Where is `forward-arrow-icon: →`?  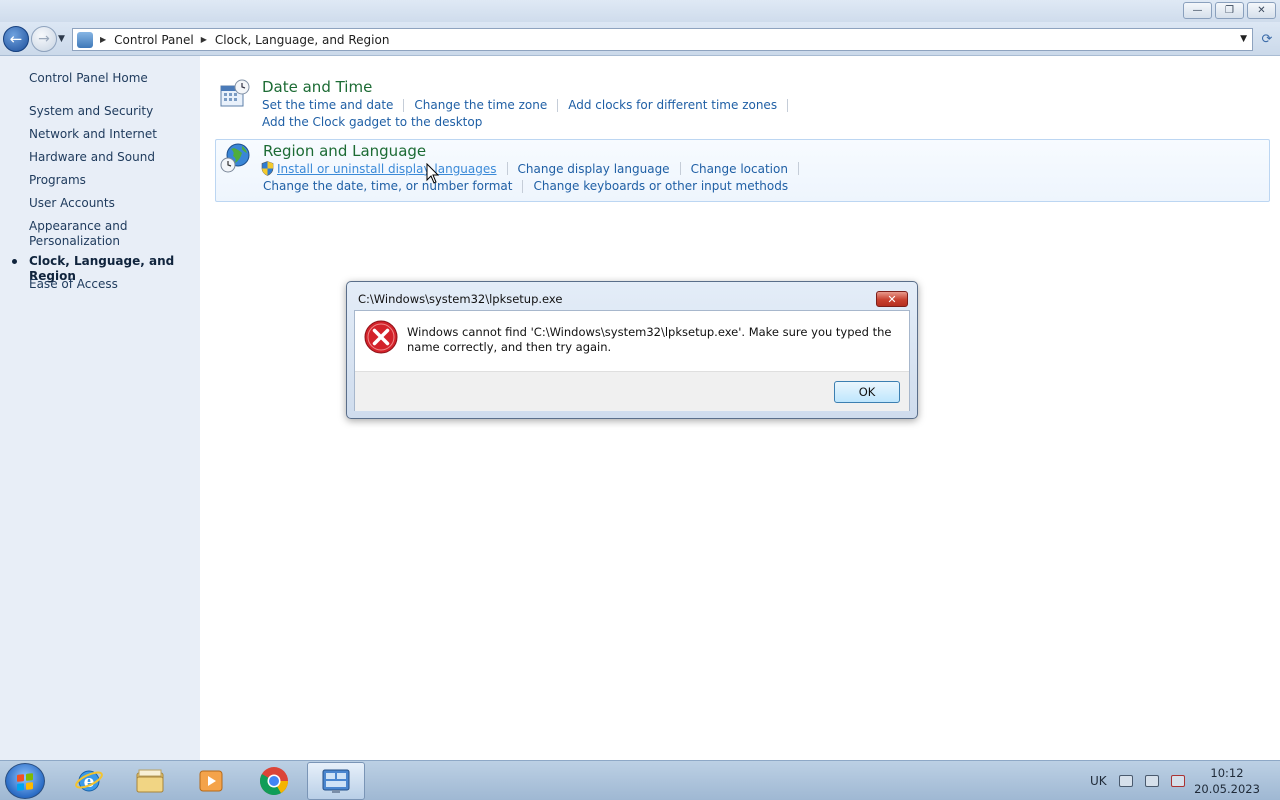 forward-arrow-icon: → is located at coordinates (44, 39).